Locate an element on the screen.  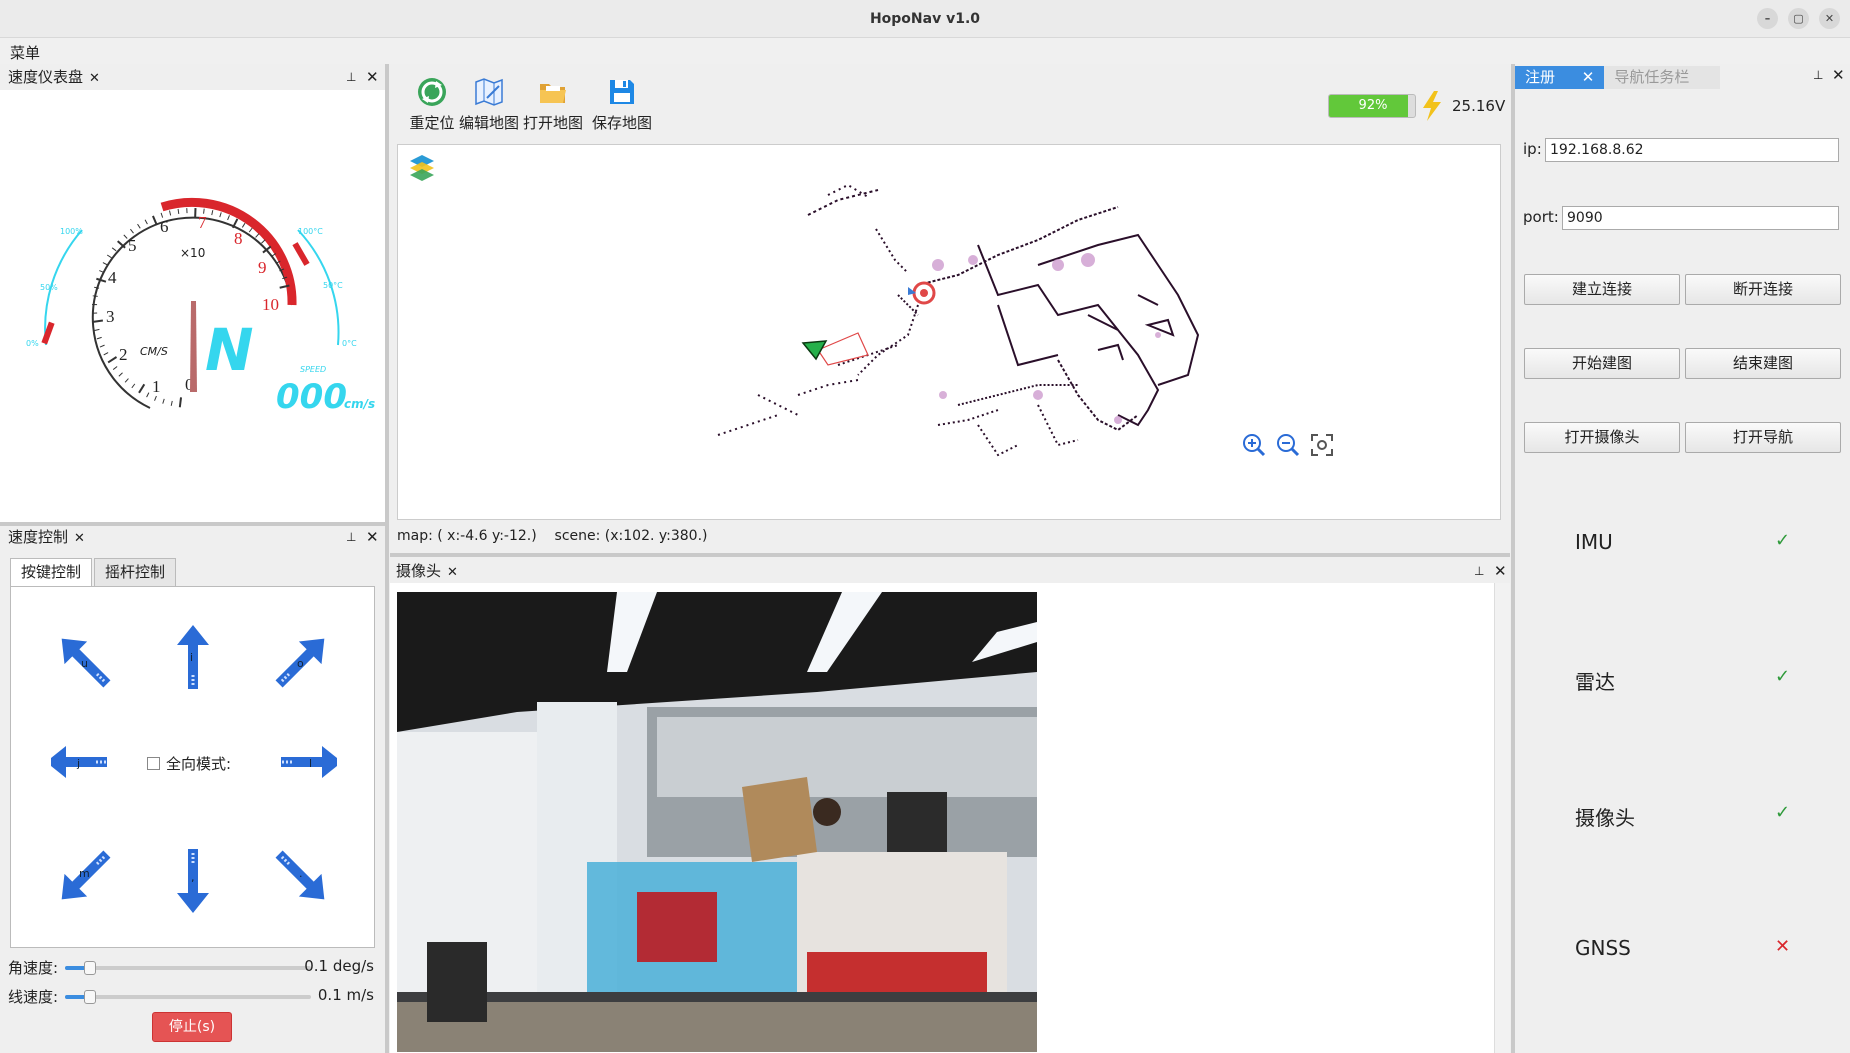
map-room is located at coordinates (1159, 327).